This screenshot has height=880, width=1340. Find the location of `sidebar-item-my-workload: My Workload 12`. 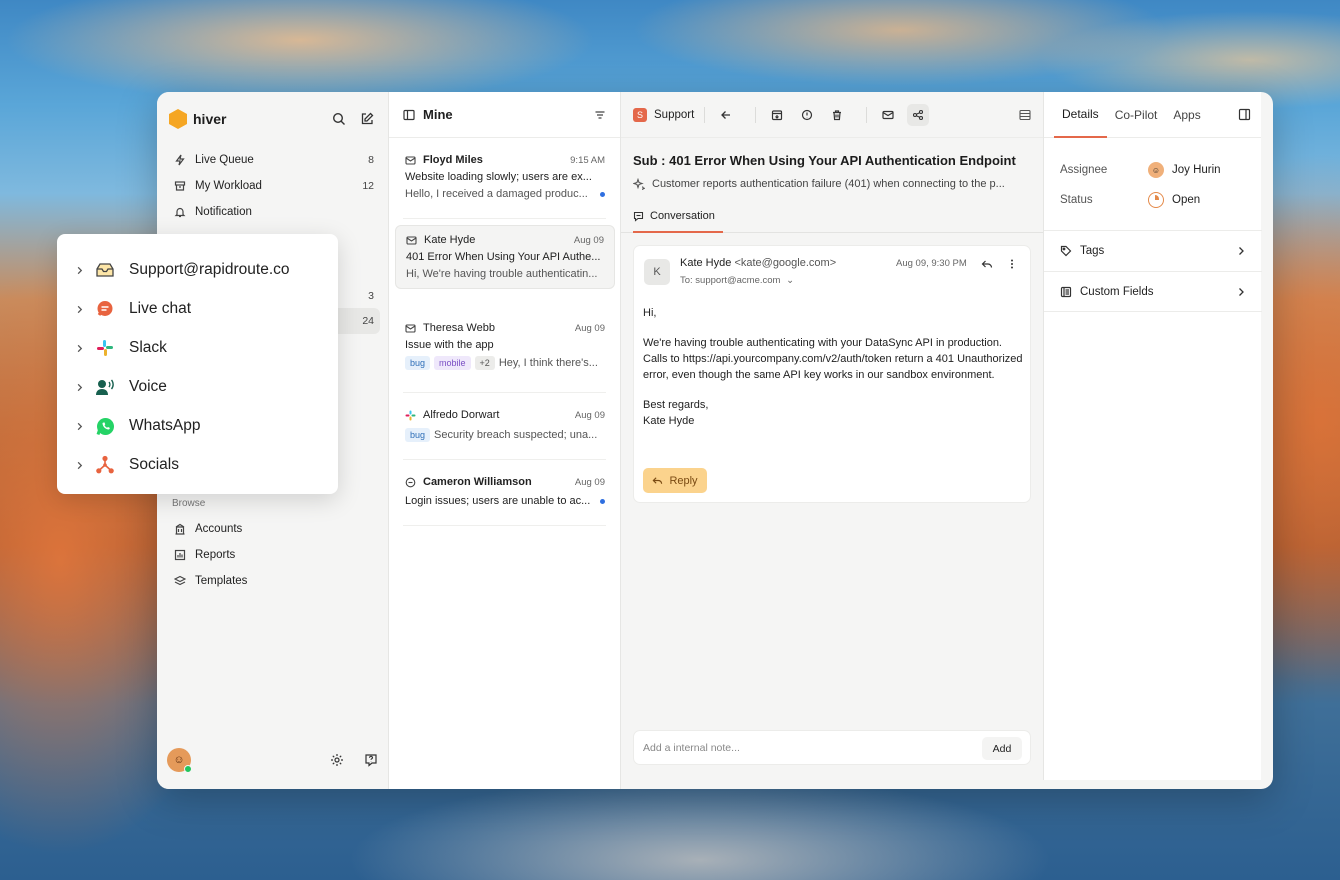

sidebar-item-my-workload: My Workload 12 is located at coordinates (272, 186).